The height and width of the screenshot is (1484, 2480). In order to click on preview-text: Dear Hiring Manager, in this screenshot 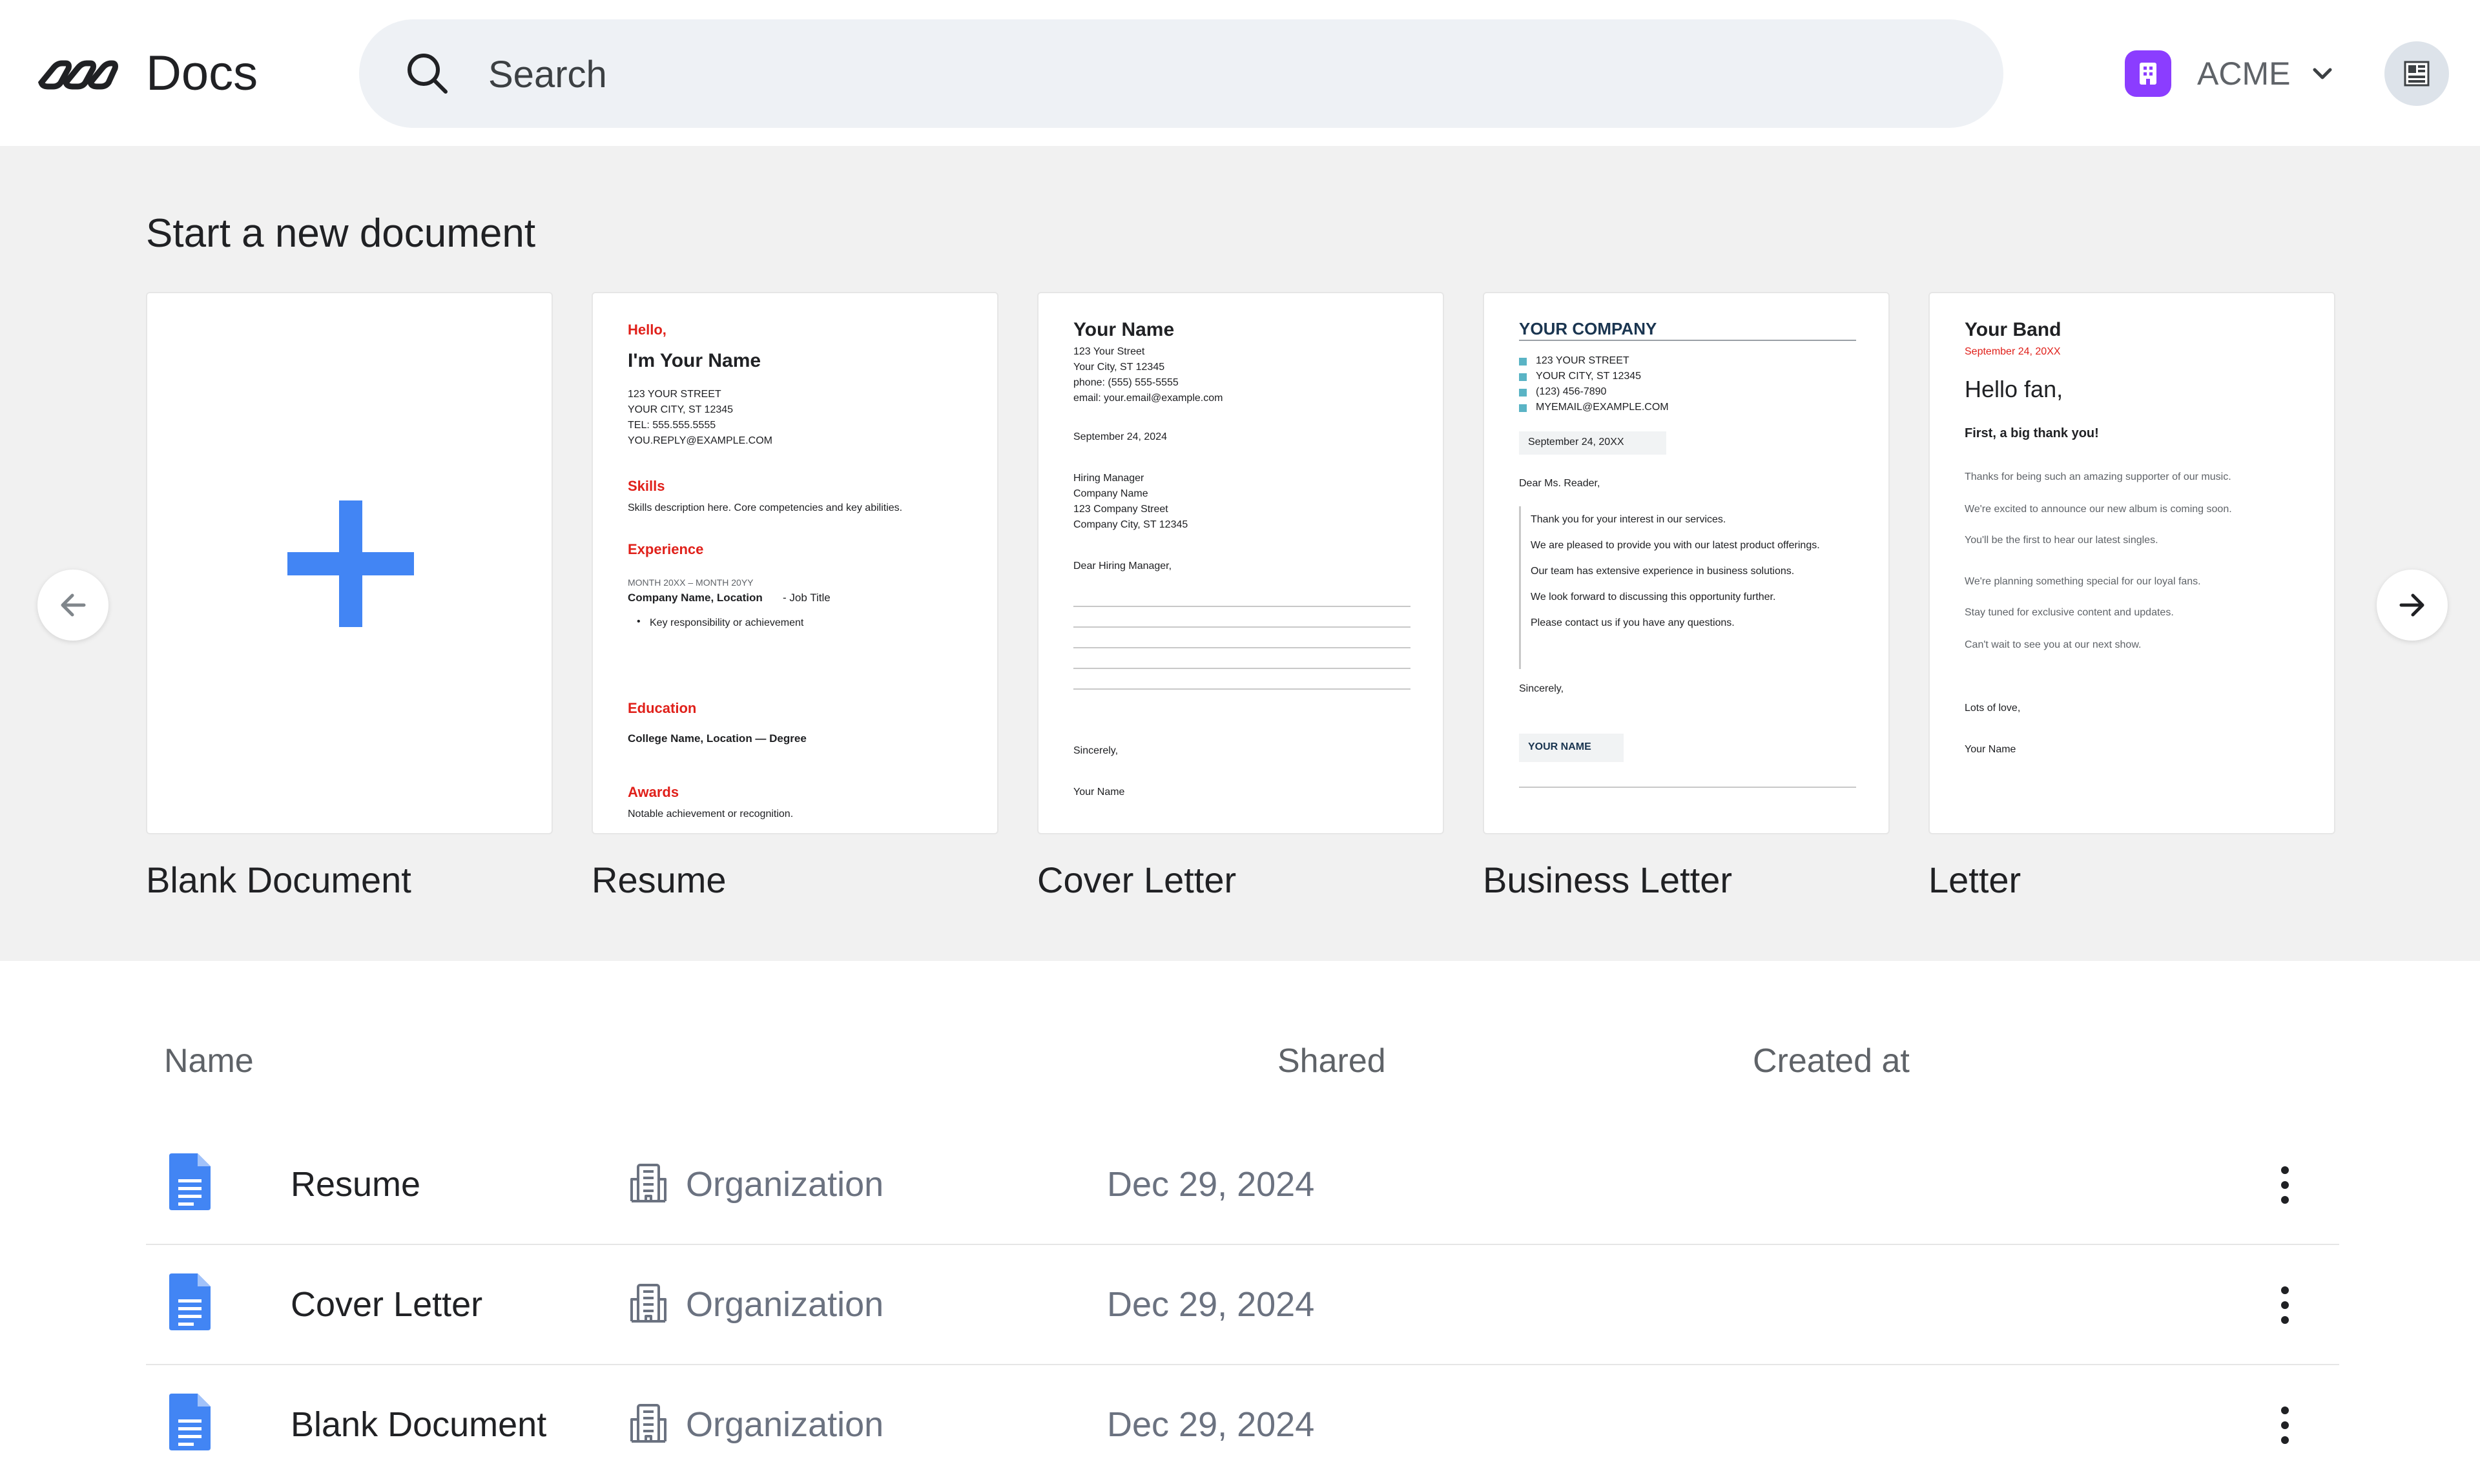, I will do `click(1122, 566)`.